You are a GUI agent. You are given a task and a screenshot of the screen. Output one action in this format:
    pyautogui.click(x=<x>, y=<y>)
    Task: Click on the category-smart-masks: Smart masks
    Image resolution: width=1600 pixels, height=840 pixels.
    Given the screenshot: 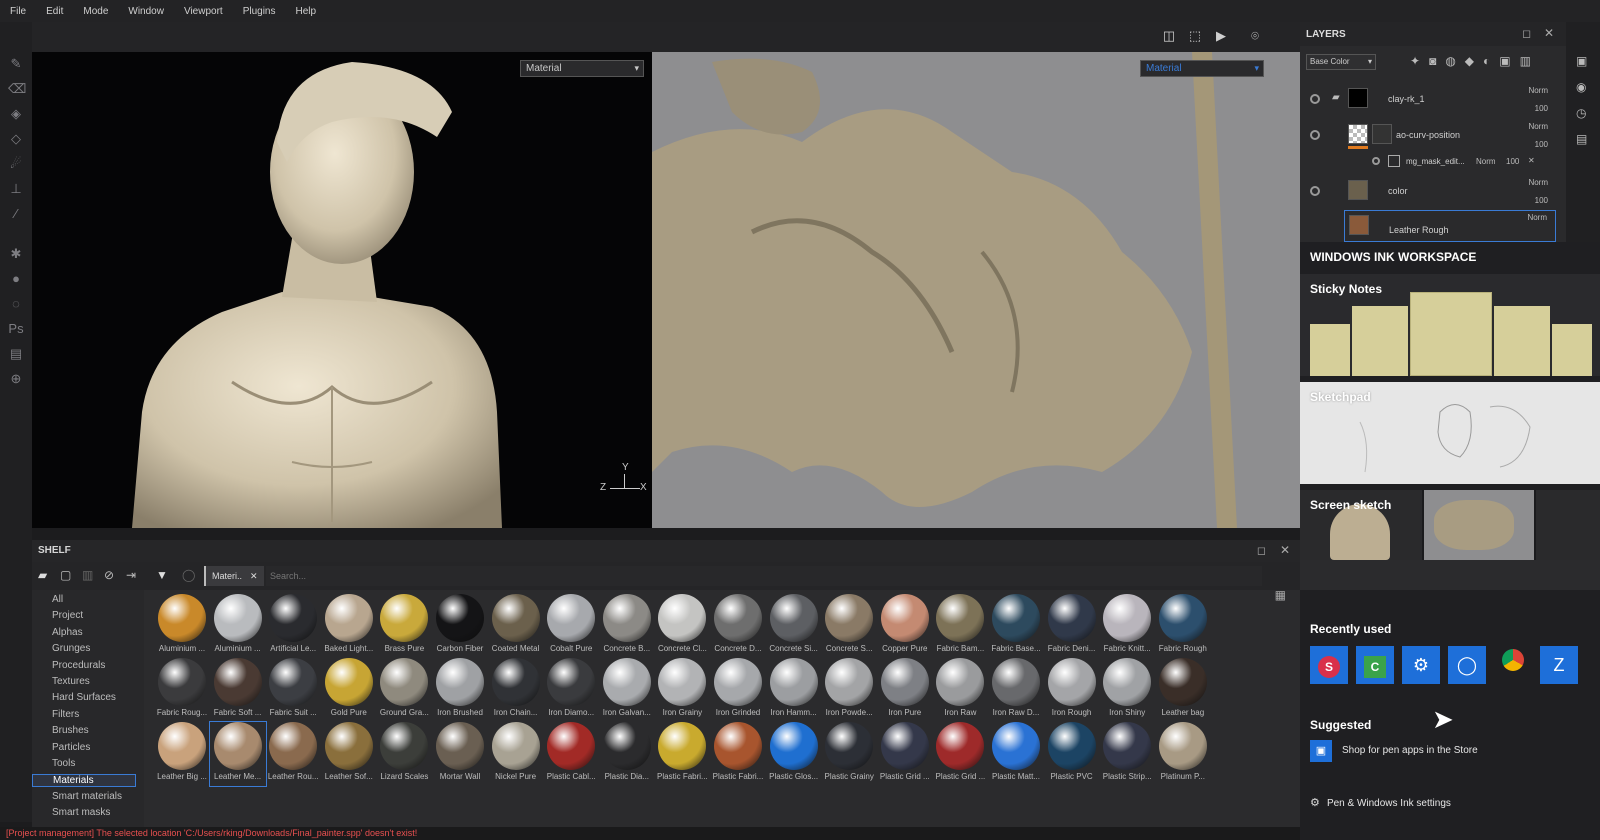 What is the action you would take?
    pyautogui.click(x=81, y=812)
    